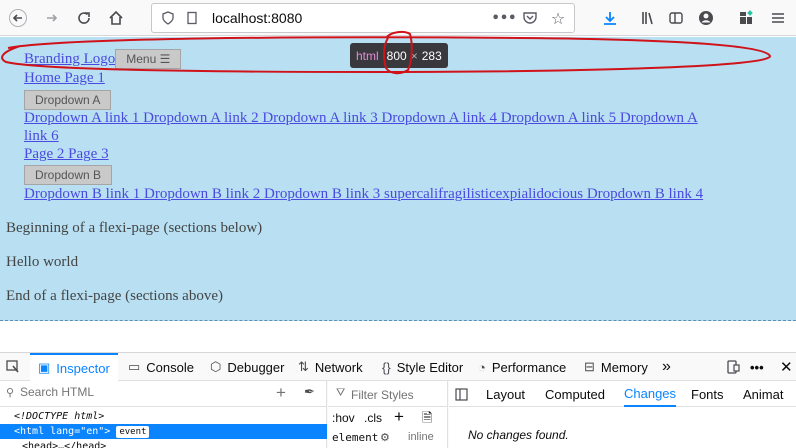 Image resolution: width=796 pixels, height=448 pixels. Describe the element at coordinates (42, 262) in the screenshot. I see `paragraph-hello: Hello world` at that location.